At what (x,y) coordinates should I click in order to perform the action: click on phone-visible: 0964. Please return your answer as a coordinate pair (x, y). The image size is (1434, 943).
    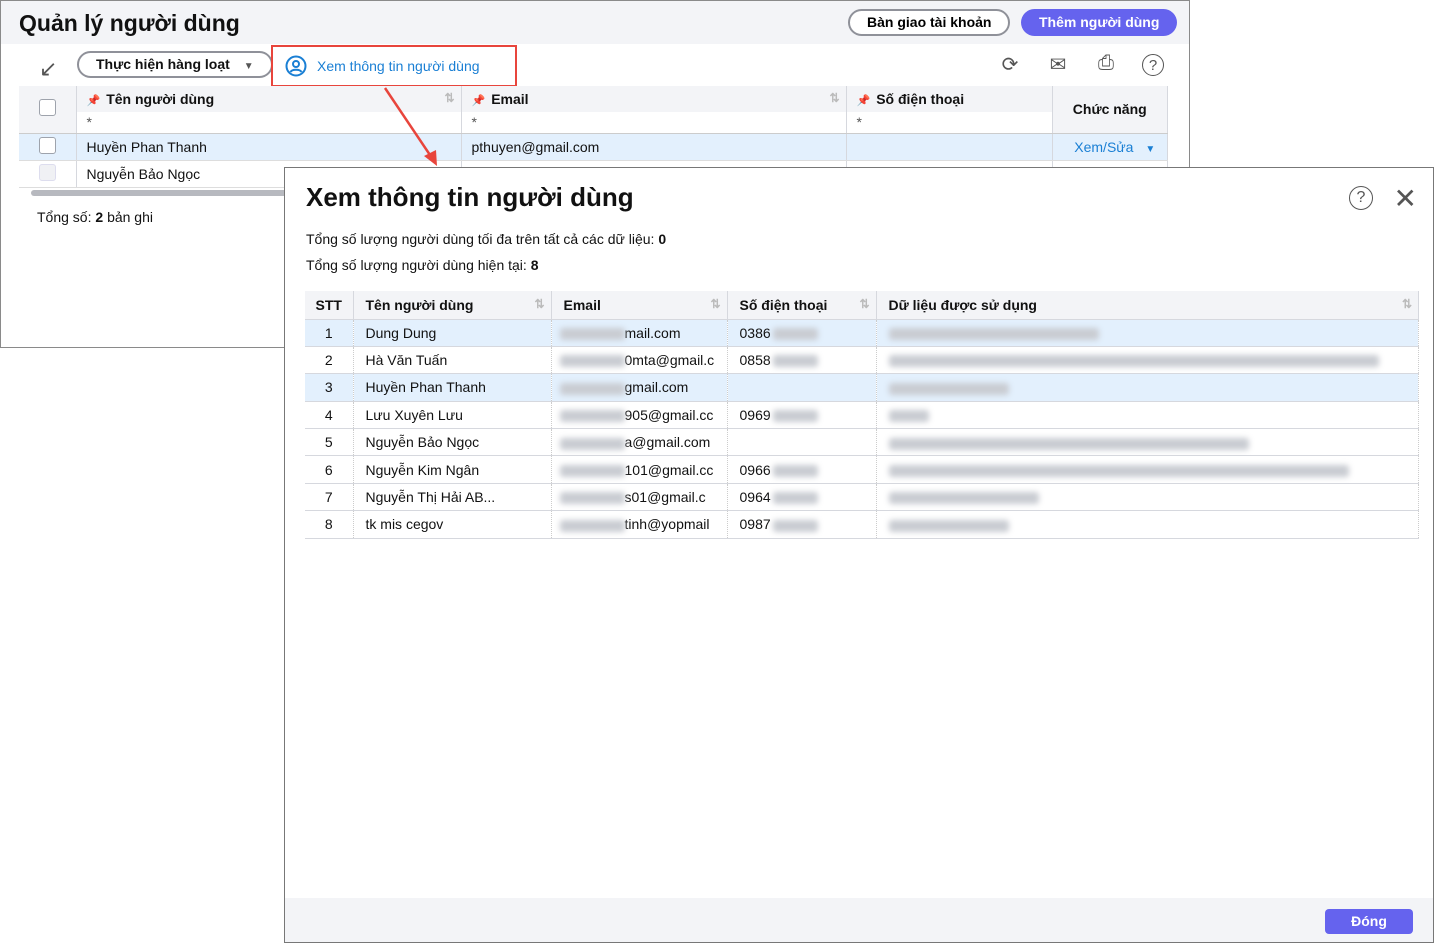
    Looking at the image, I should click on (755, 497).